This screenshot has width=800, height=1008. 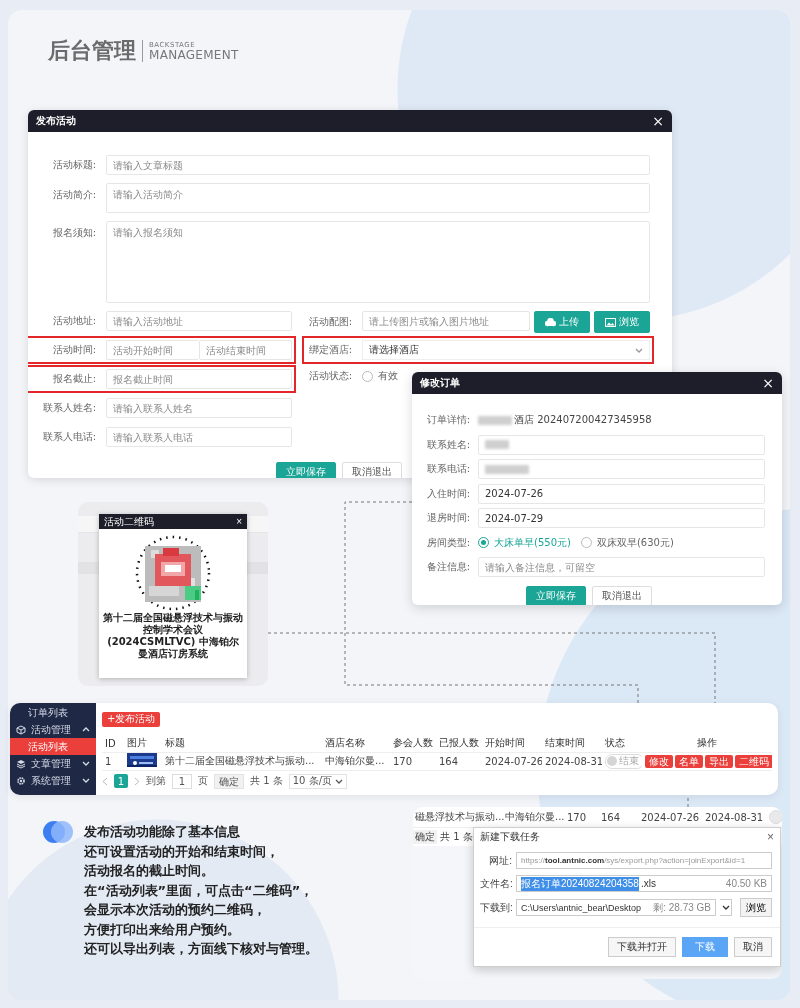 What do you see at coordinates (689, 761) in the screenshot?
I see `action-button: 名单` at bounding box center [689, 761].